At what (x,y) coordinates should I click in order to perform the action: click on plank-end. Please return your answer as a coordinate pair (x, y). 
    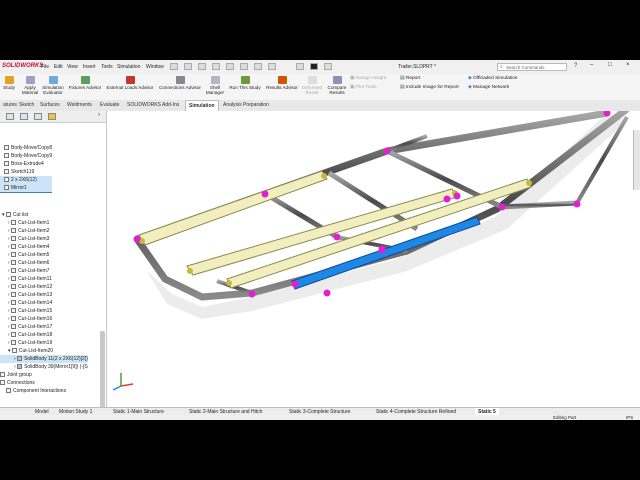
    Looking at the image, I should click on (529, 183).